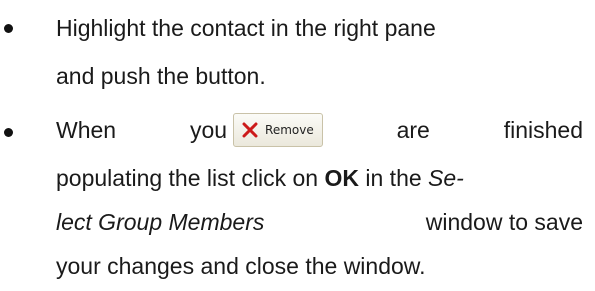  I want to click on ok-text: OK, so click(342, 178).